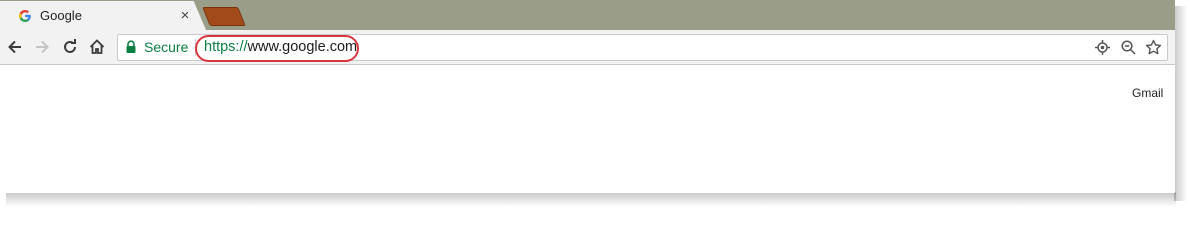 This screenshot has height=240, width=1187. What do you see at coordinates (131, 46) in the screenshot?
I see `lock-icon` at bounding box center [131, 46].